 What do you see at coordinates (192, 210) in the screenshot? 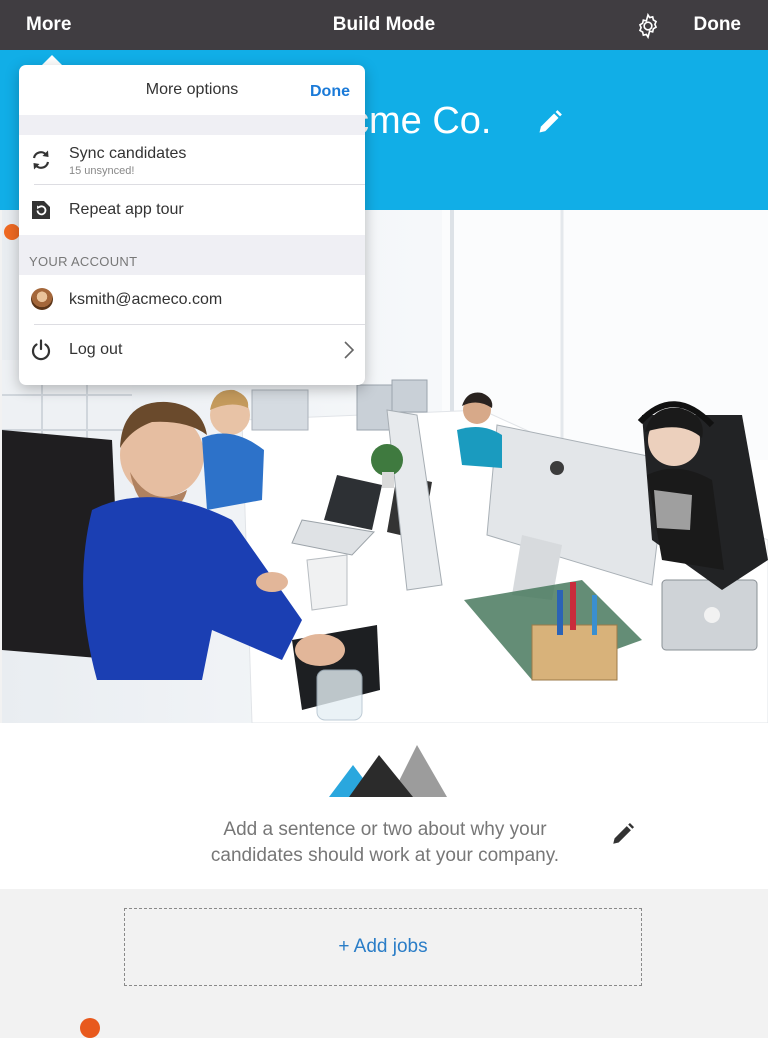
I see `repeat-app-tour-item: Repeat app tour` at bounding box center [192, 210].